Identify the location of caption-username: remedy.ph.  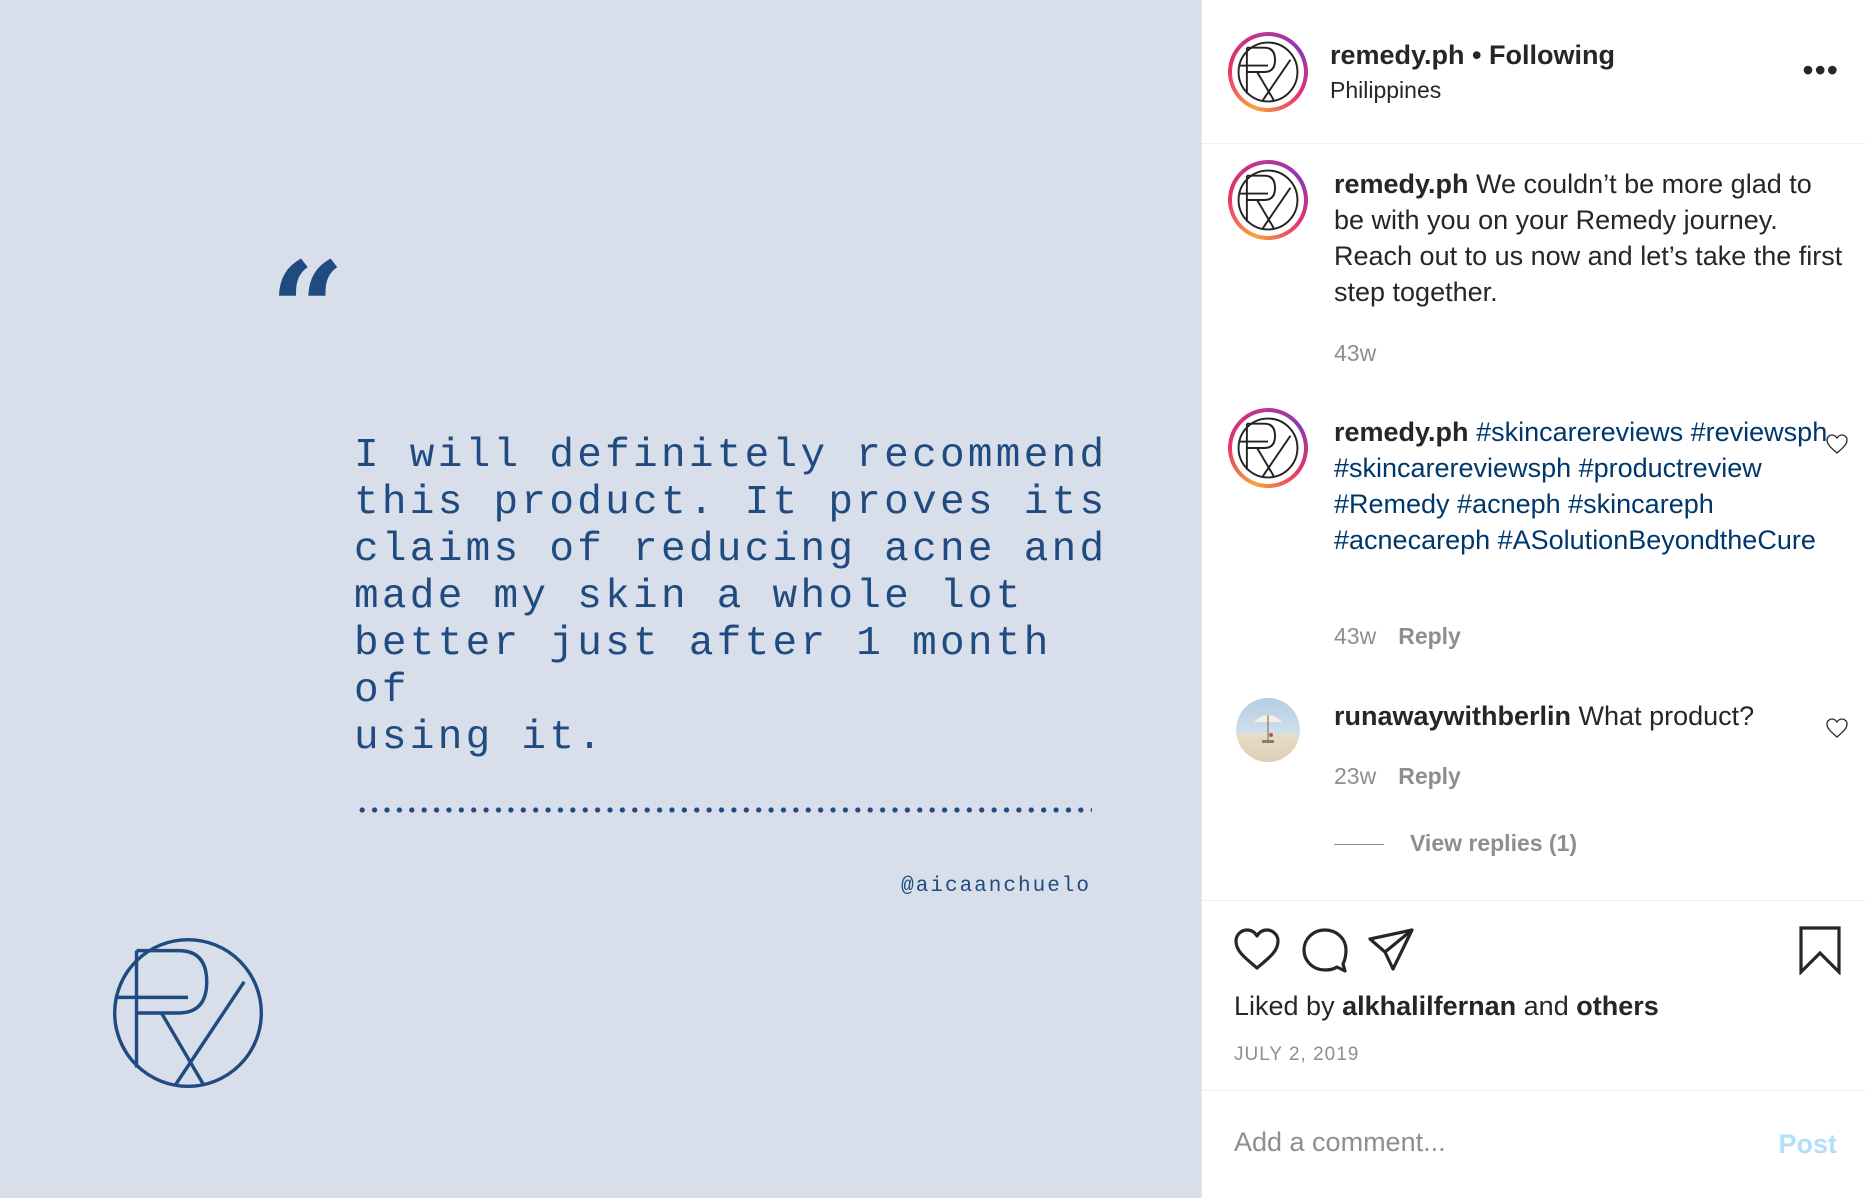
(1401, 184).